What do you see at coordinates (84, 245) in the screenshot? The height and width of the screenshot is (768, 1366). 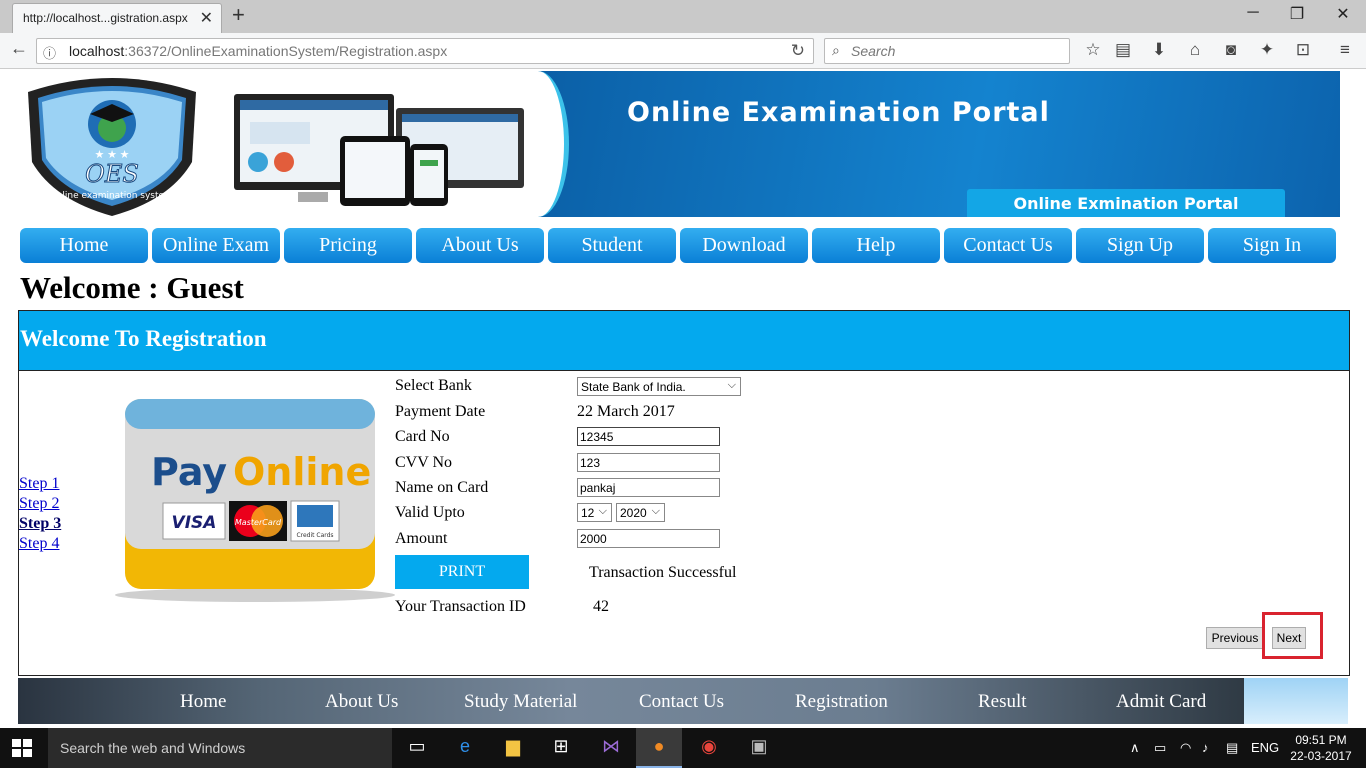 I see `menu-home: Home` at bounding box center [84, 245].